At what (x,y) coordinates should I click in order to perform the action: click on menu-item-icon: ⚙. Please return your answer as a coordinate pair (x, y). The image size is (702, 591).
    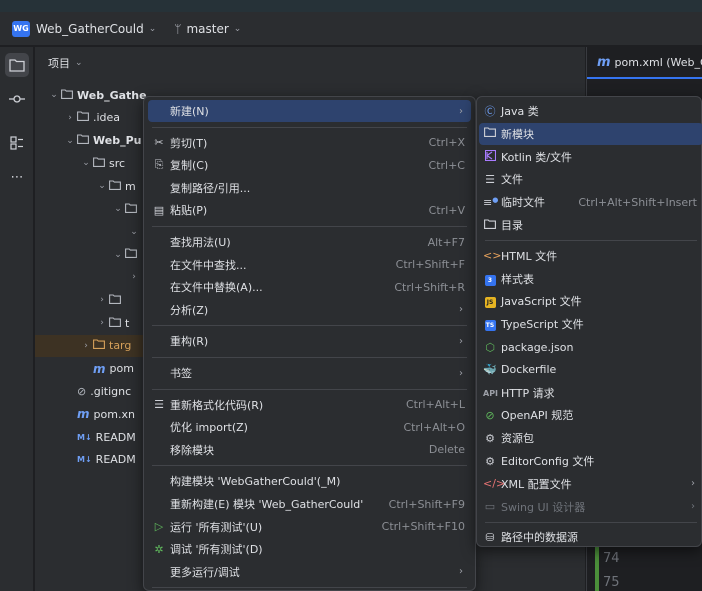
    Looking at the image, I should click on (490, 461).